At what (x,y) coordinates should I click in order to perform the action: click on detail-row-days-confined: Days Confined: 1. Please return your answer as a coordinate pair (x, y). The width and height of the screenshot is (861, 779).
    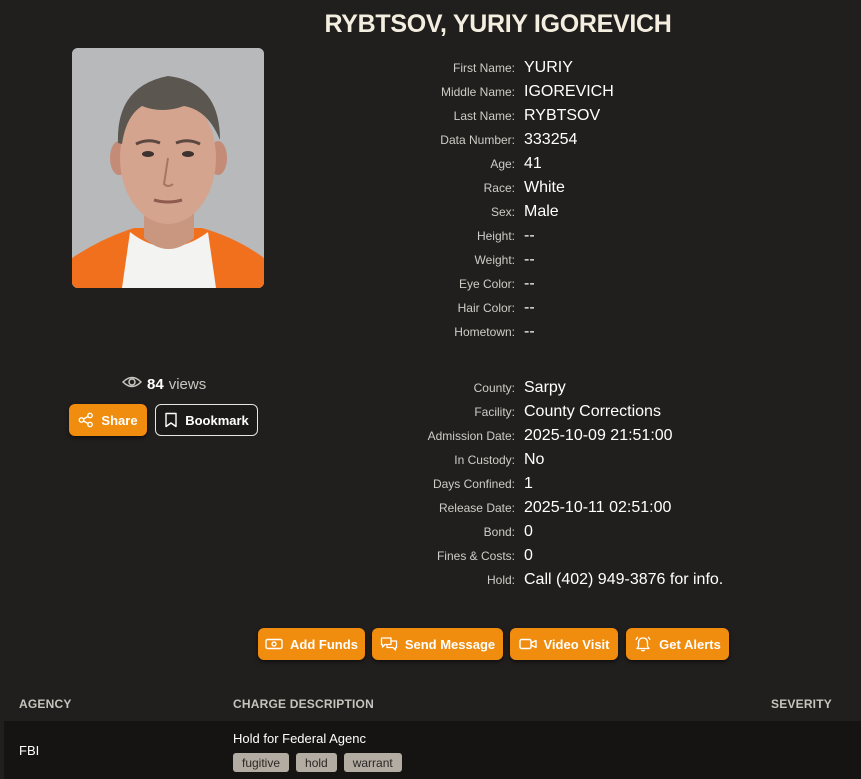
    Looking at the image, I should click on (600, 484).